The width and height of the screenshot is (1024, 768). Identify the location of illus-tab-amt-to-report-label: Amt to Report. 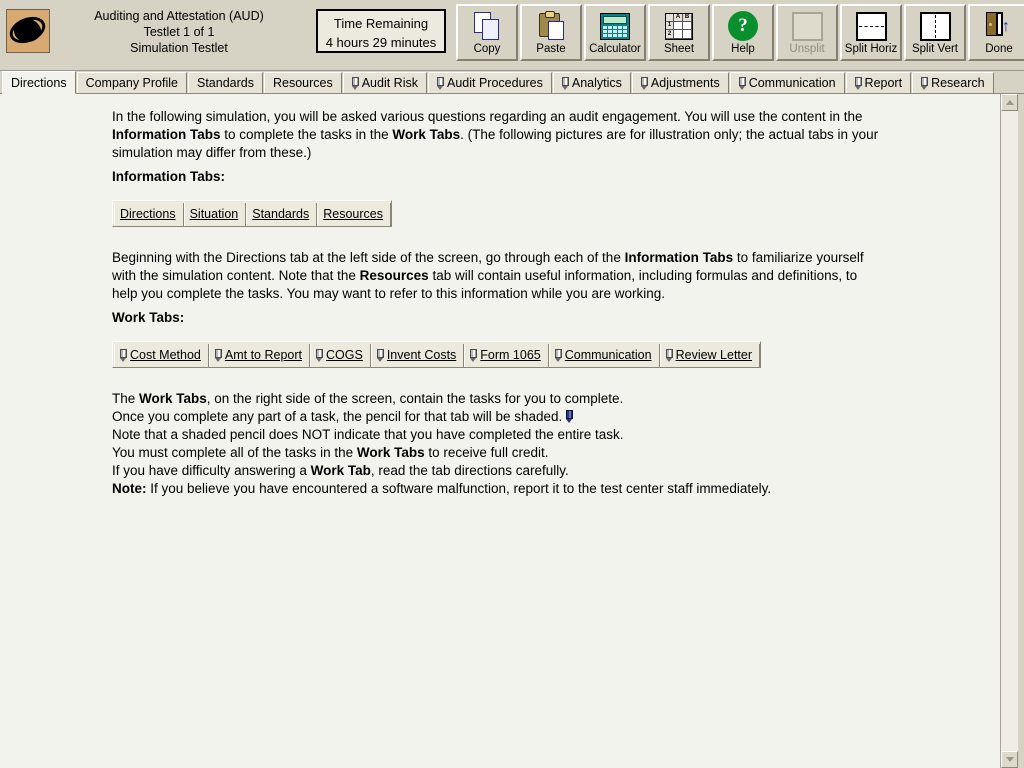
(263, 355).